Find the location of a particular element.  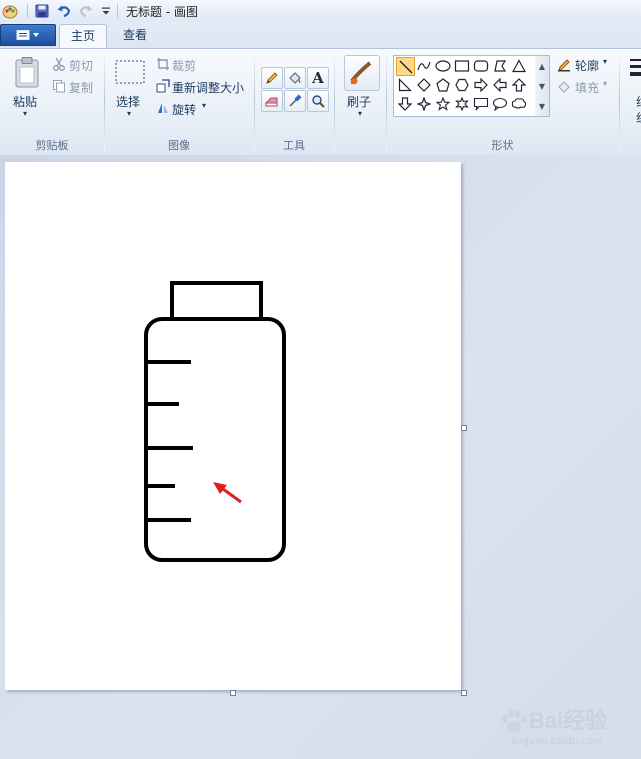

shapes-group-label: 形状 is located at coordinates (502, 145).